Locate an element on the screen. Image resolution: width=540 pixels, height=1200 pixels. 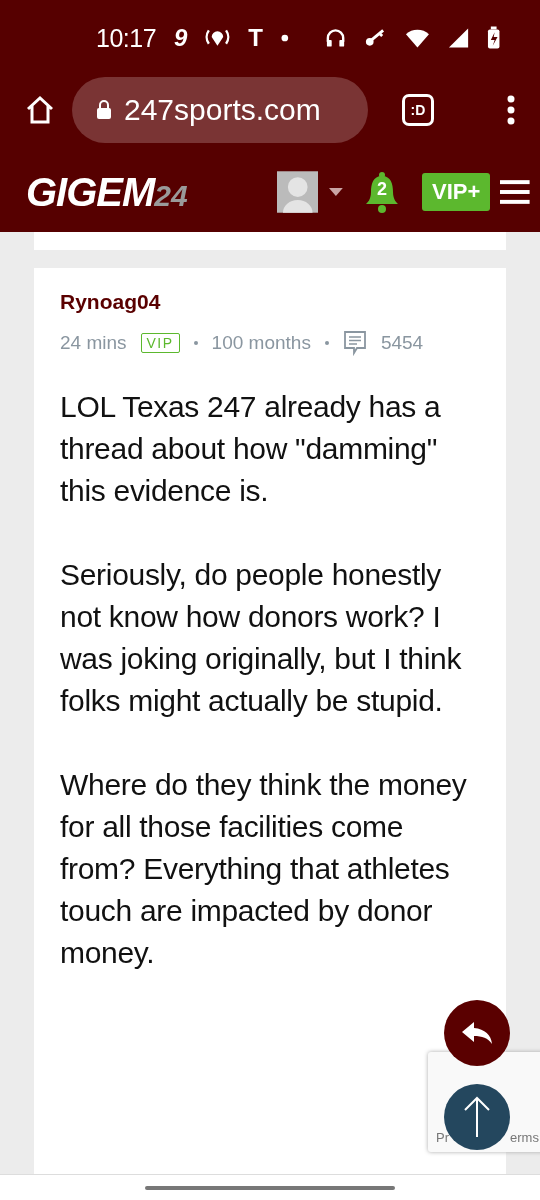
post-count: 5454 is located at coordinates (402, 343).